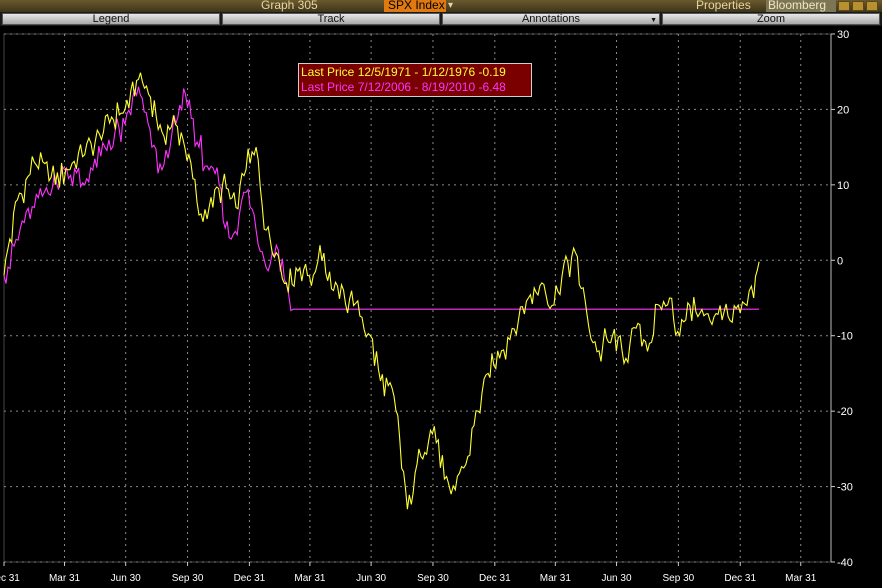 The image size is (882, 588). I want to click on y-tick-label: 10, so click(843, 186).